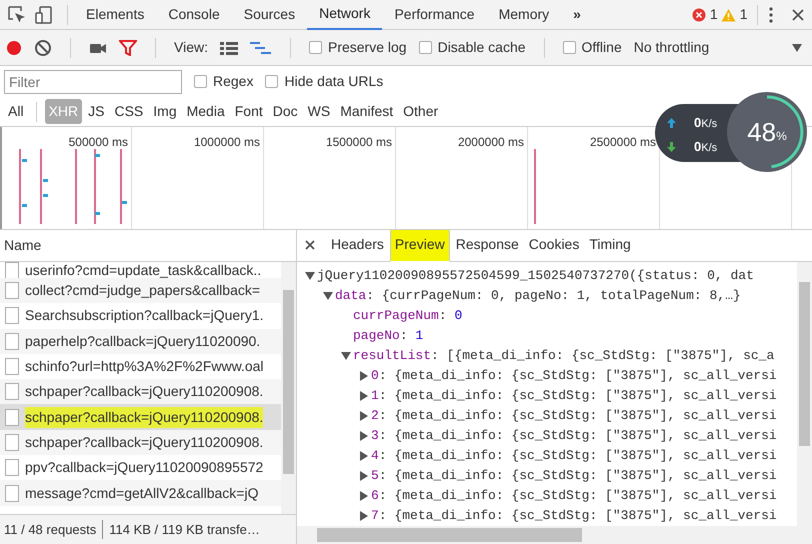 This screenshot has height=544, width=812. What do you see at coordinates (434, 15) in the screenshot?
I see `panel-tab: Performance` at bounding box center [434, 15].